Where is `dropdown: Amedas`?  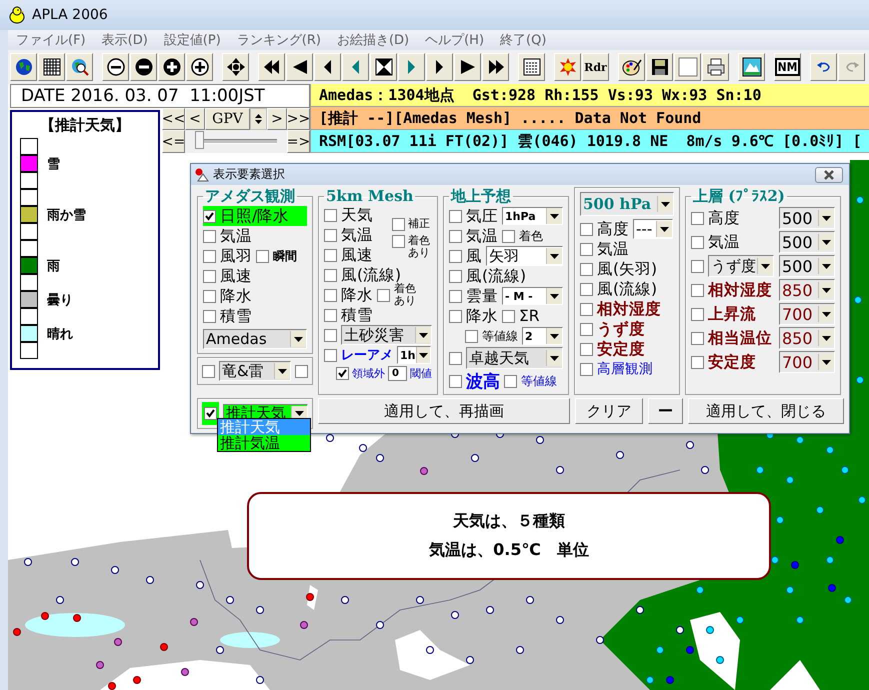
dropdown: Amedas is located at coordinates (255, 339).